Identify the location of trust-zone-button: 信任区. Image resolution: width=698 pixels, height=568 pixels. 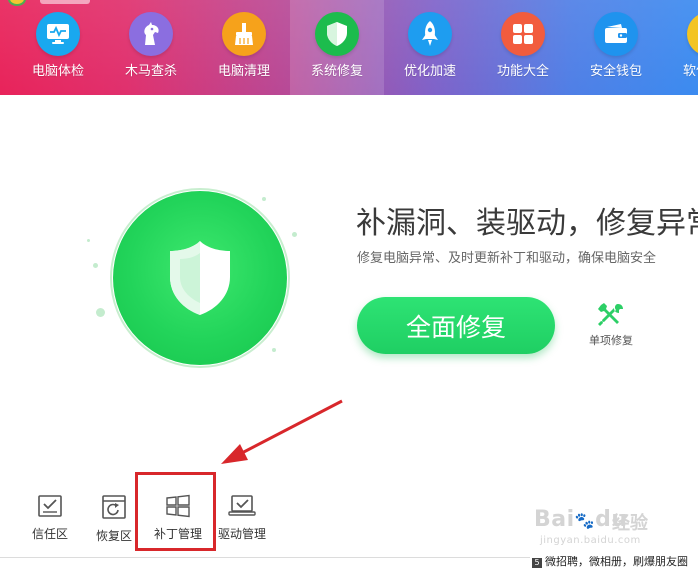
(50, 520).